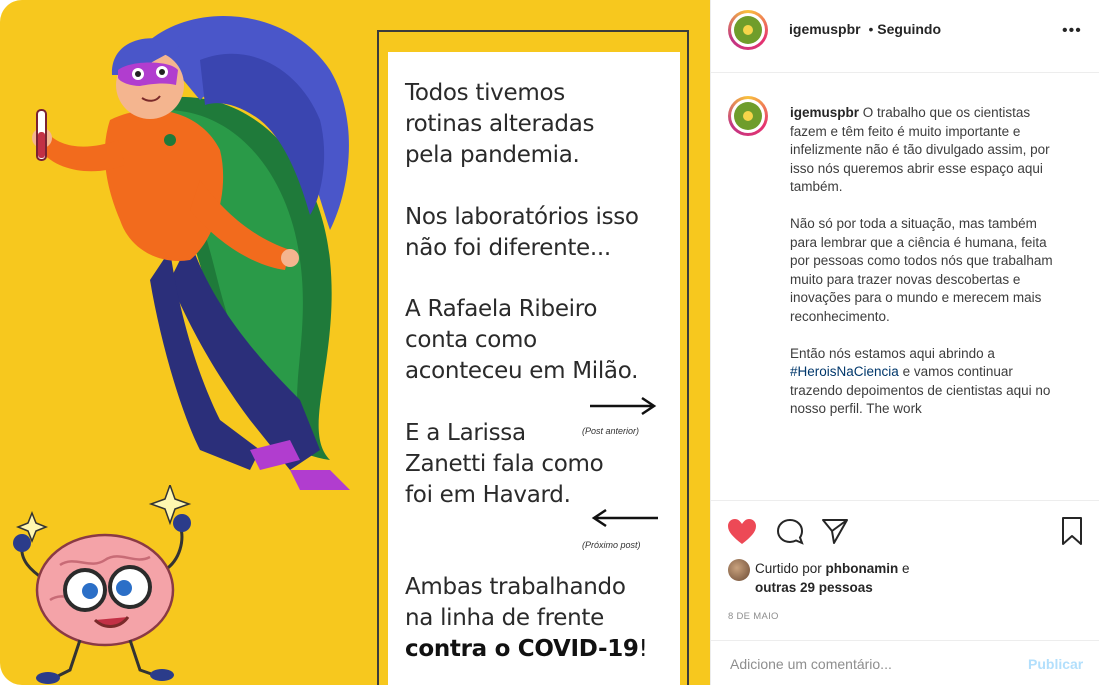  What do you see at coordinates (865, 29) in the screenshot?
I see `header-user-row: igemuspbr • Seguindo` at bounding box center [865, 29].